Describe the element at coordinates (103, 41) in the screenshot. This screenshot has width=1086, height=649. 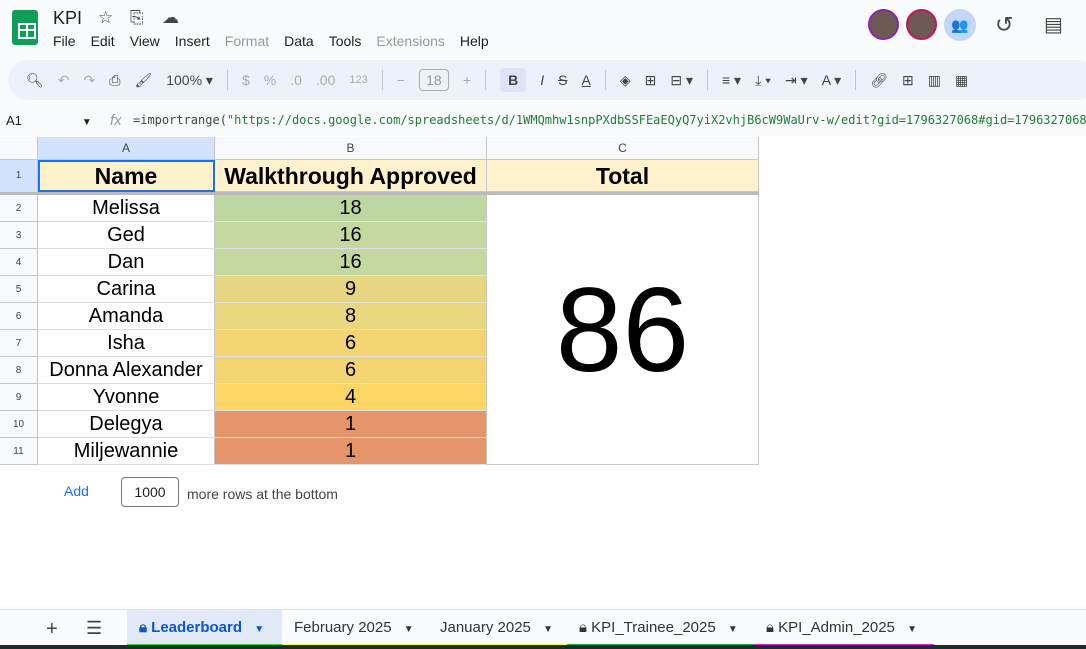
I see `menu-edit: Edit` at that location.